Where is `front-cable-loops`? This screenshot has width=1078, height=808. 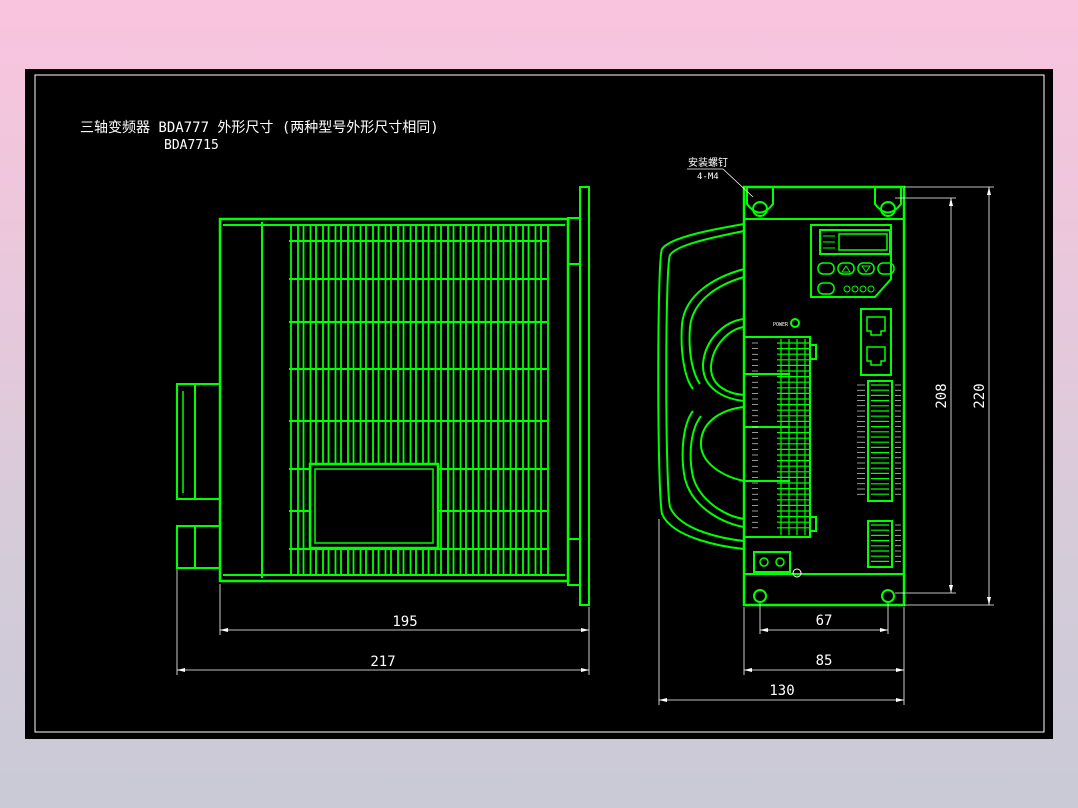
front-cable-loops is located at coordinates (701, 386).